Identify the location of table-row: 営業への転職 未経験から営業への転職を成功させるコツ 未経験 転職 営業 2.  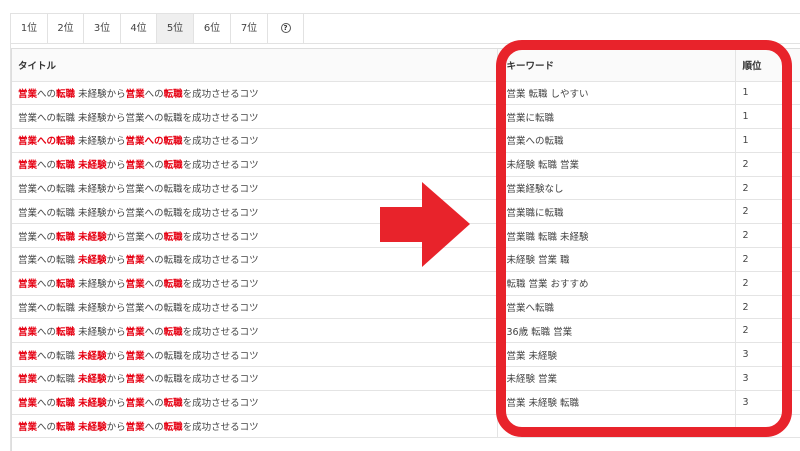
(406, 164).